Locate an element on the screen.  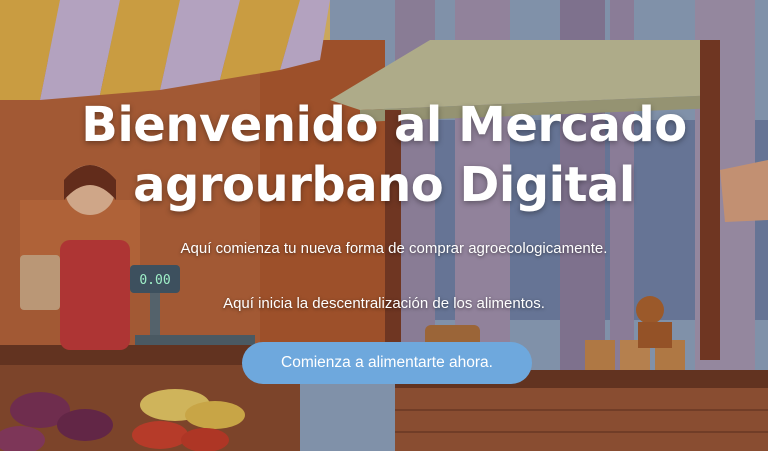
hero-title-line-2: agrourbano Digital is located at coordinates (384, 185).